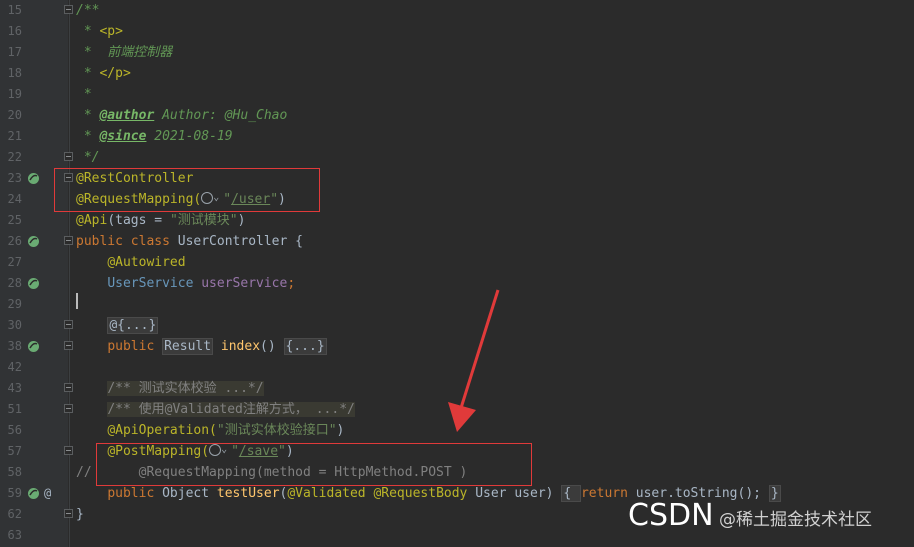  Describe the element at coordinates (457, 157) in the screenshot. I see `code-line: 22 */` at that location.